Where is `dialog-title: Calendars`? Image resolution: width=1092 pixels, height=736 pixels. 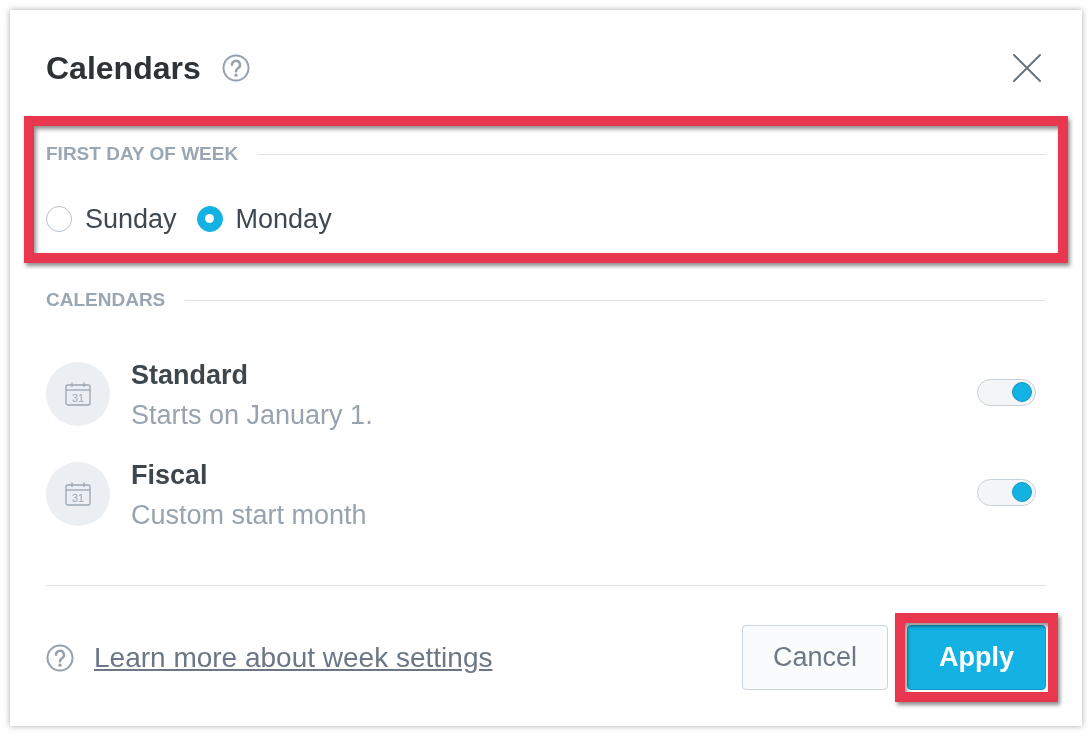 dialog-title: Calendars is located at coordinates (123, 68).